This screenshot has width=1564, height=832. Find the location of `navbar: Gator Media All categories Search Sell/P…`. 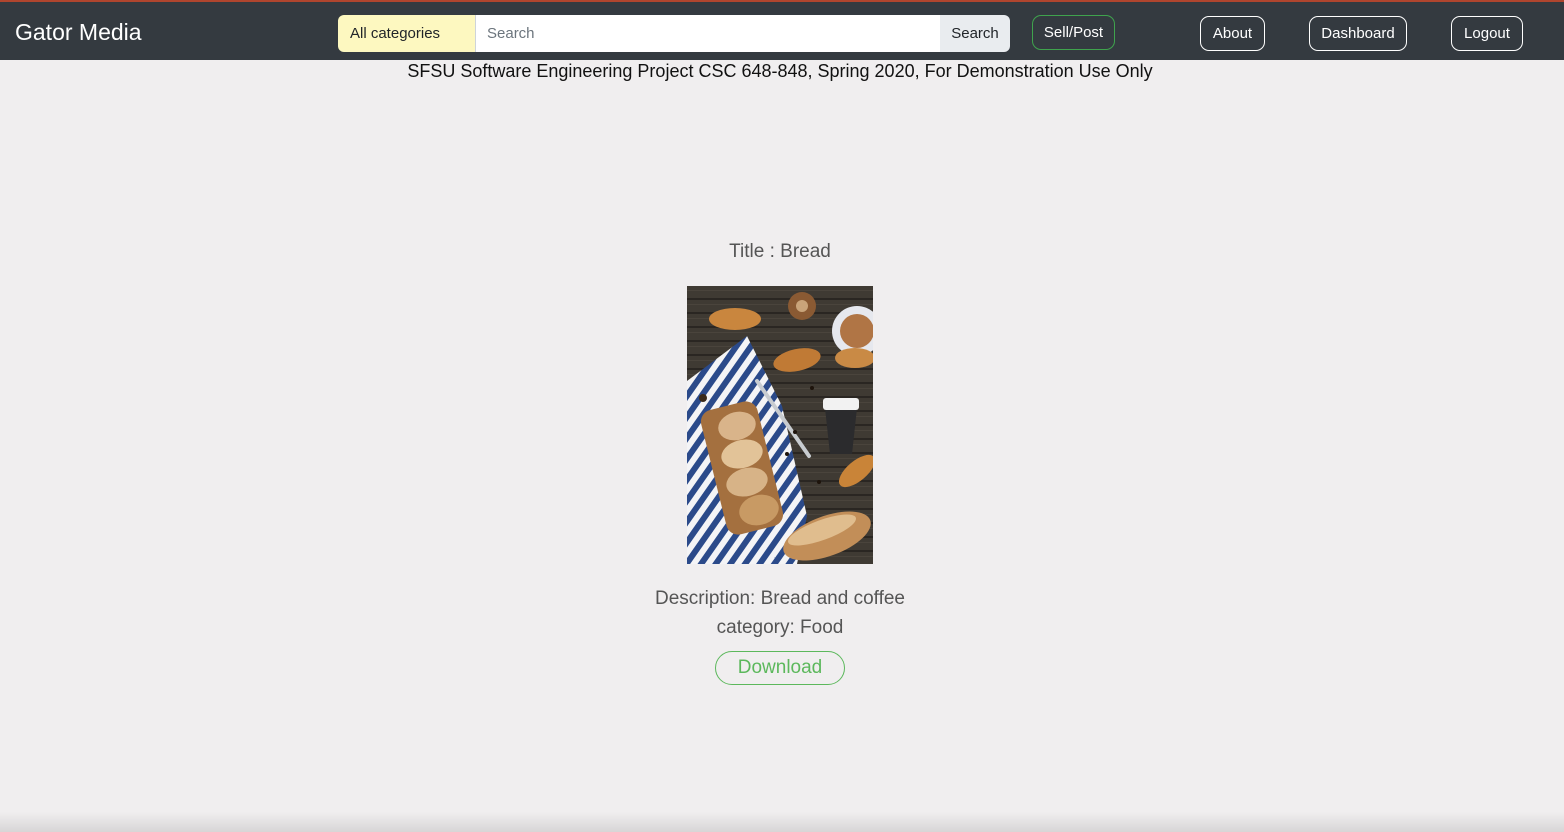

navbar: Gator Media All categories Search Sell/P… is located at coordinates (782, 30).